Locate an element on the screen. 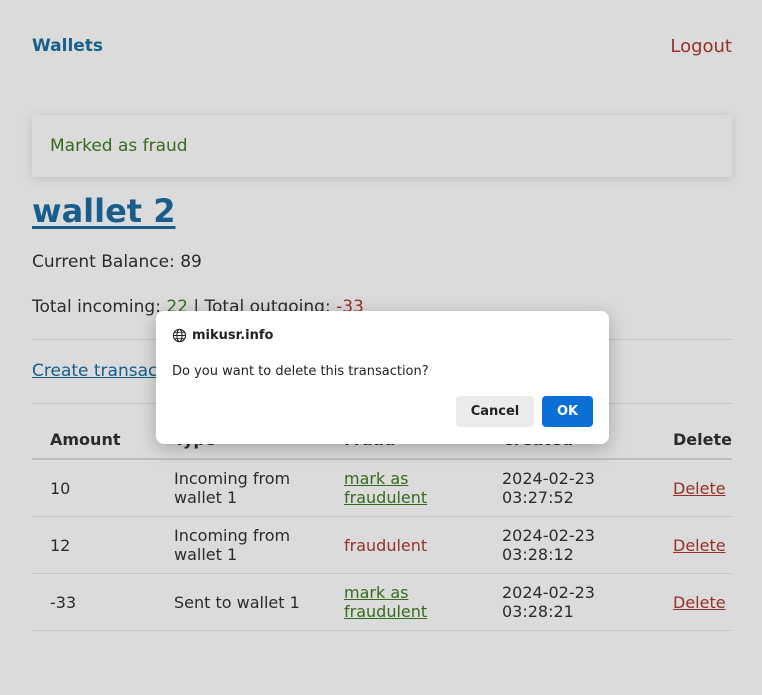  dialog-origin: mikusr.info is located at coordinates (222, 335).